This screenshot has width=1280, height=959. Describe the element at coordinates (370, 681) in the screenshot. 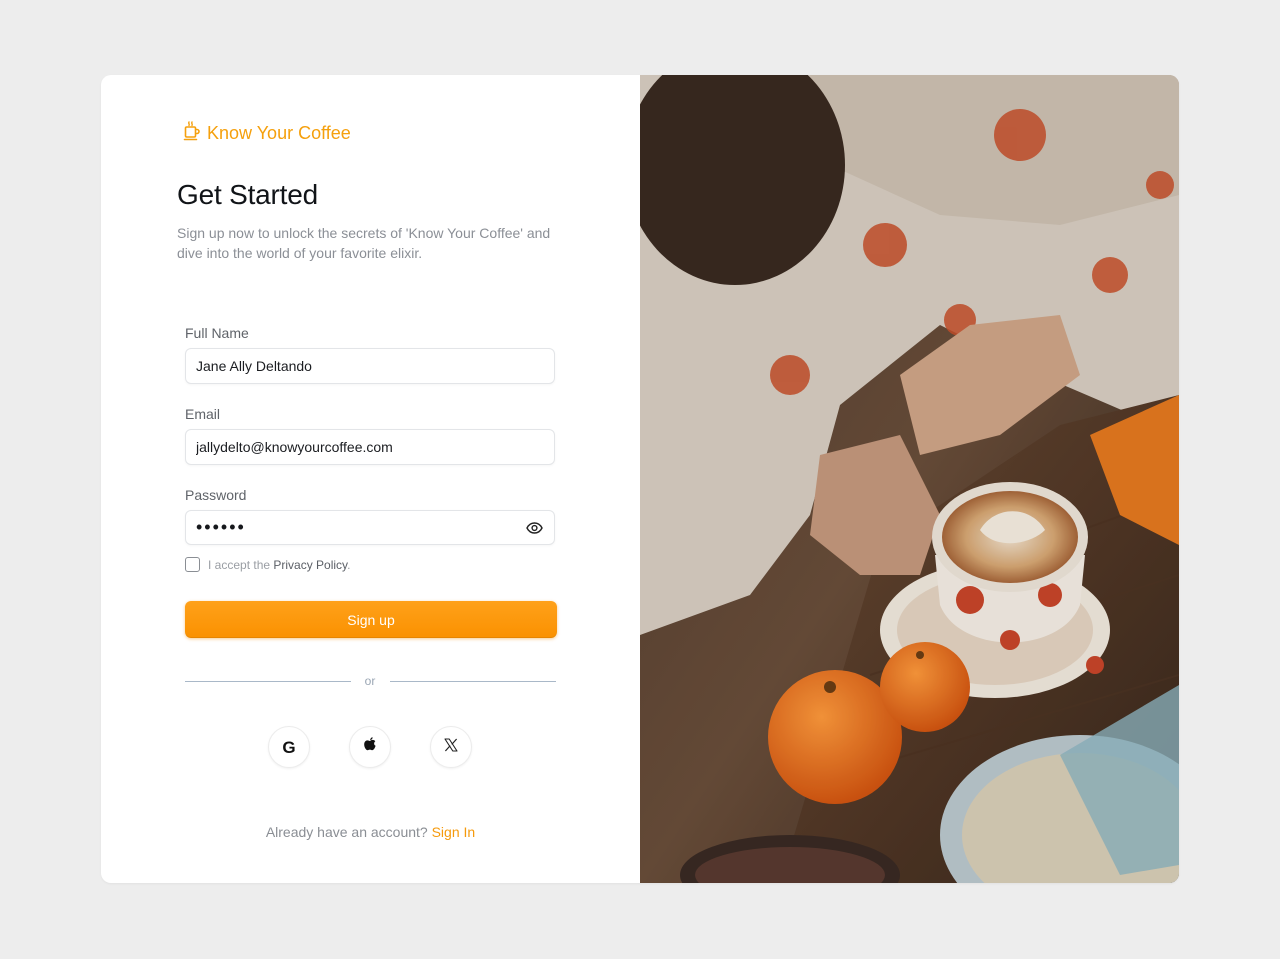

I see `divider-or: or` at that location.